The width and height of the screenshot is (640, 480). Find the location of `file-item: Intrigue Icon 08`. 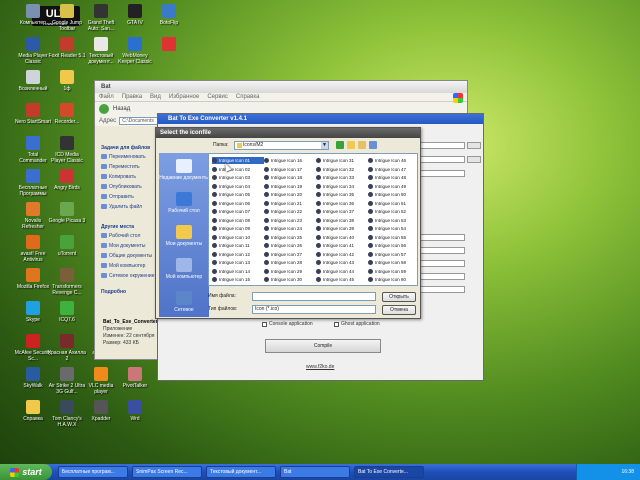

file-item: Intrigue Icon 08 is located at coordinates (238, 220).